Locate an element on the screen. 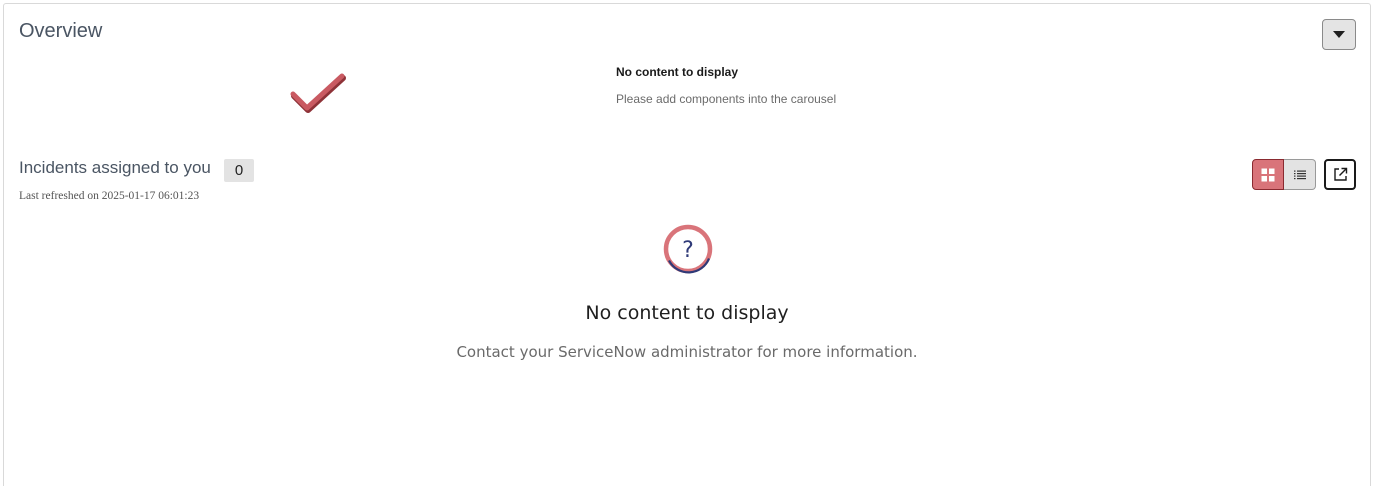  open-in-new-window-button is located at coordinates (1340, 174).